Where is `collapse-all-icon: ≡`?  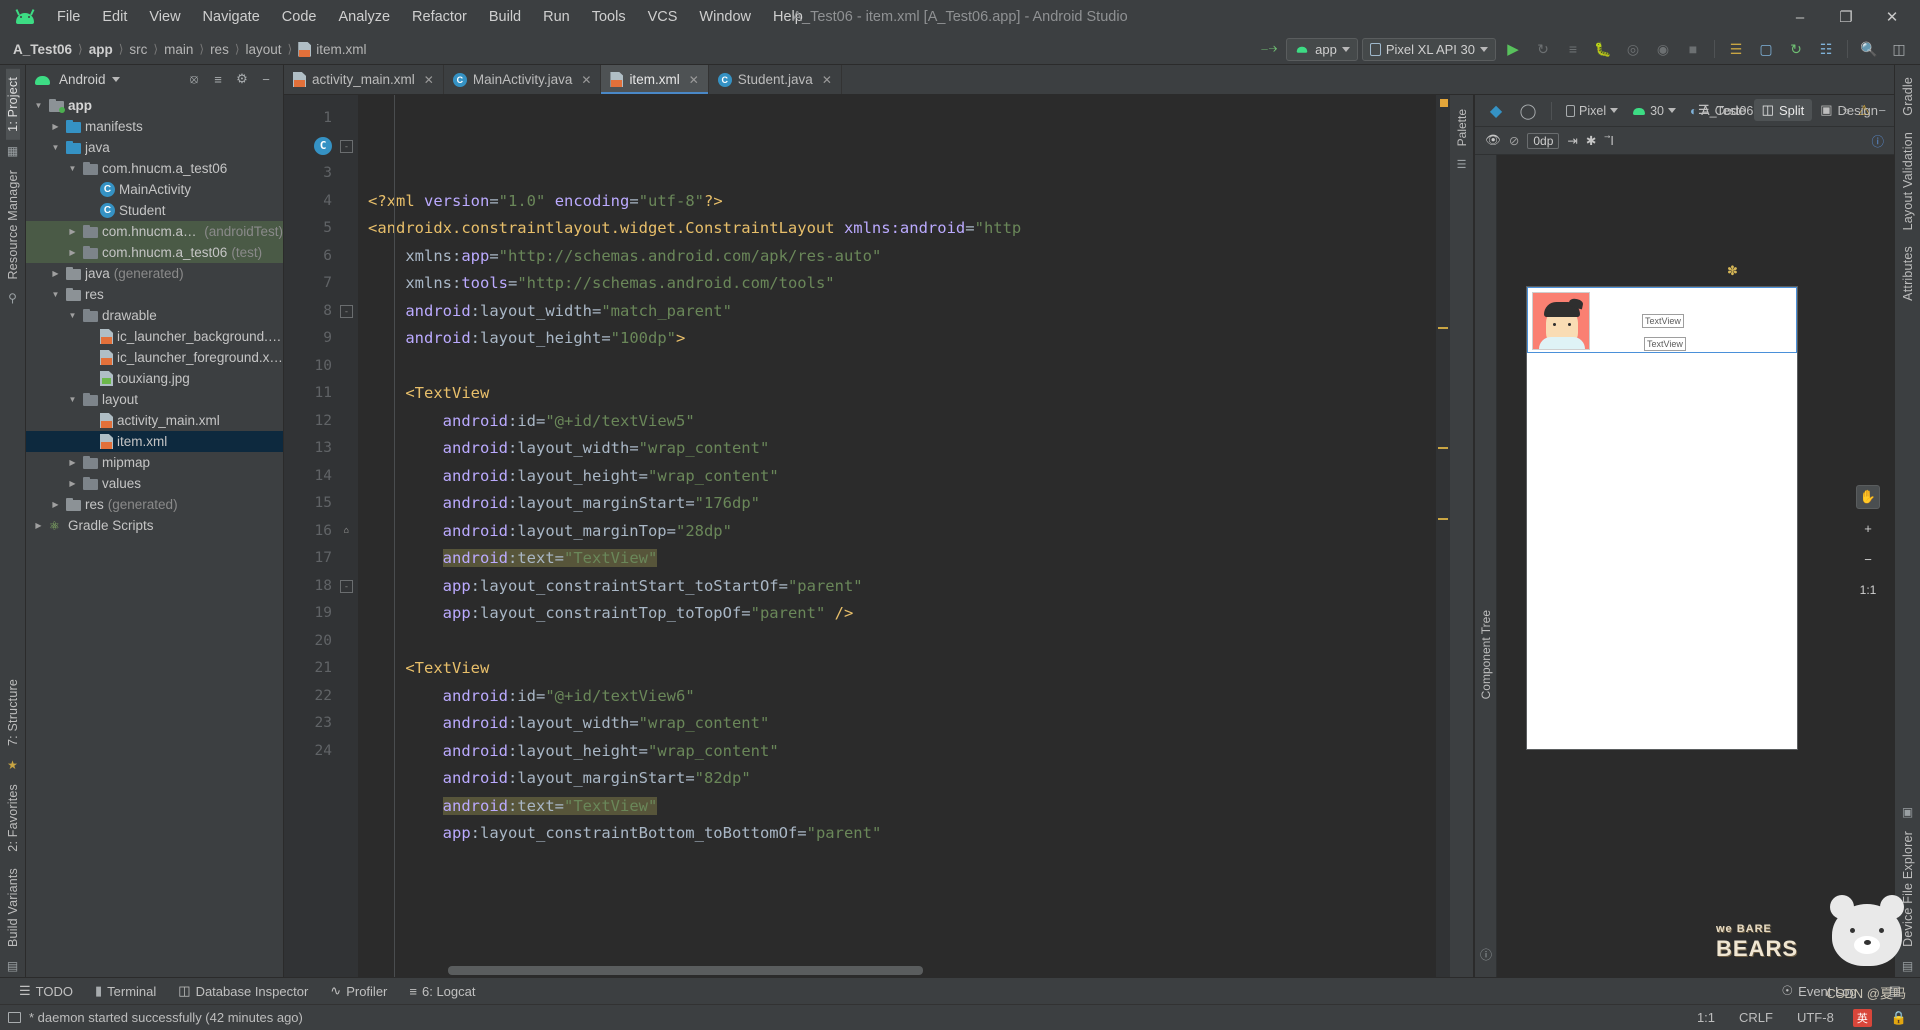 collapse-all-icon: ≡ is located at coordinates (218, 79).